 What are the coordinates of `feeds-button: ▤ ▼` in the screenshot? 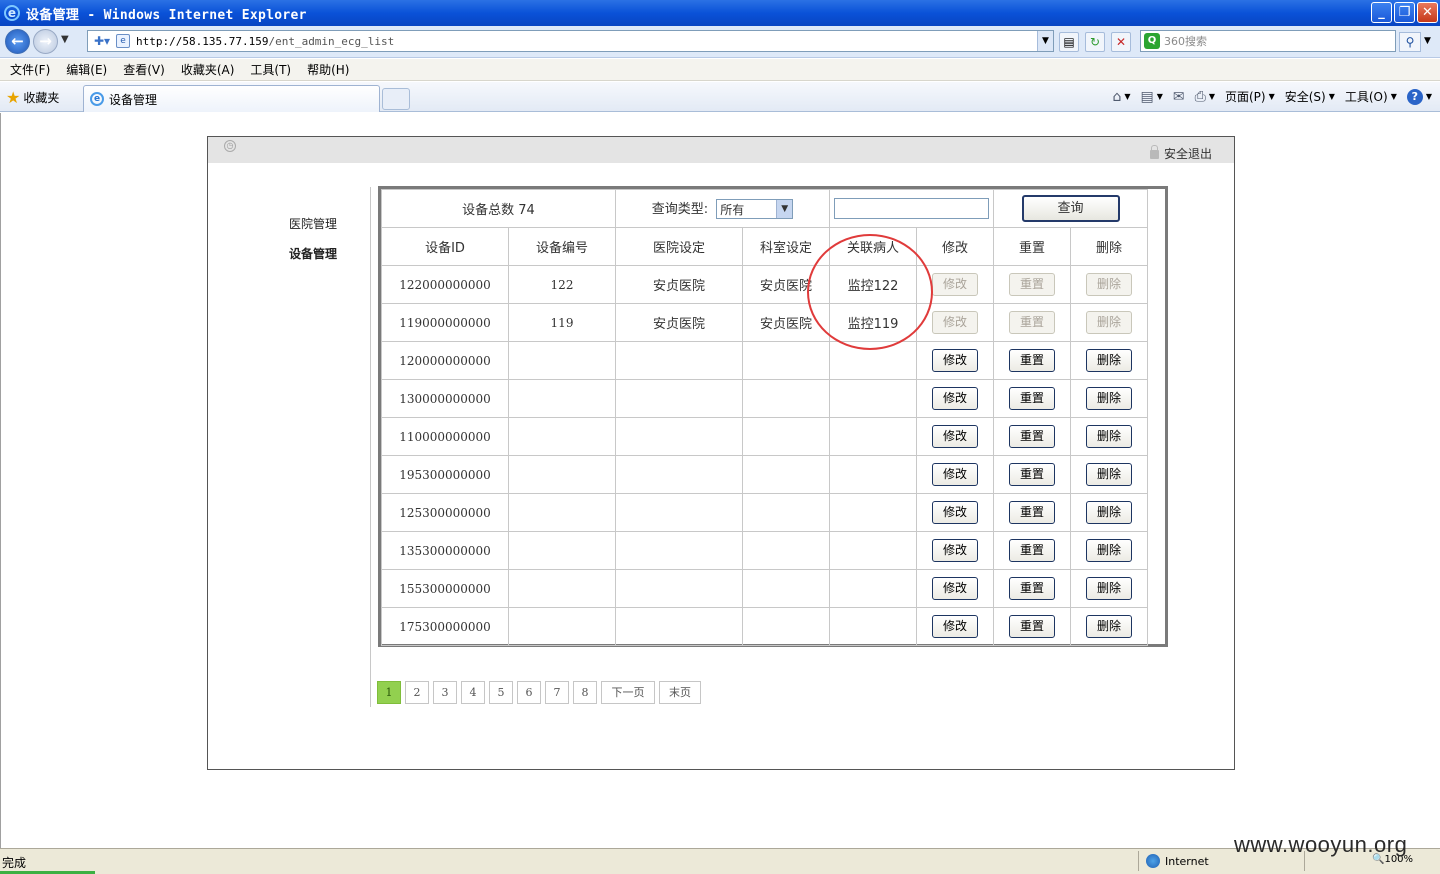 It's located at (1151, 97).